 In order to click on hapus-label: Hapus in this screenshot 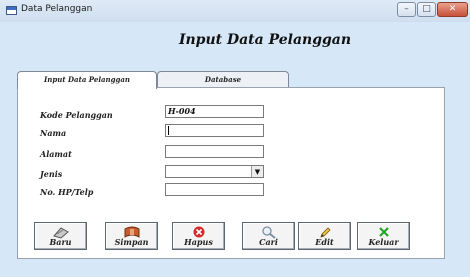, I will do `click(198, 242)`.